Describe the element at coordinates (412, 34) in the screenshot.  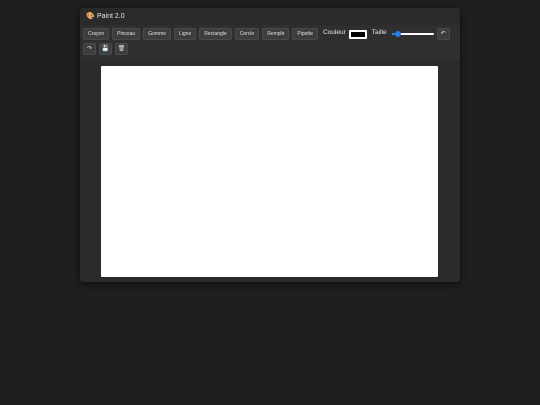
I see `size-slider` at that location.